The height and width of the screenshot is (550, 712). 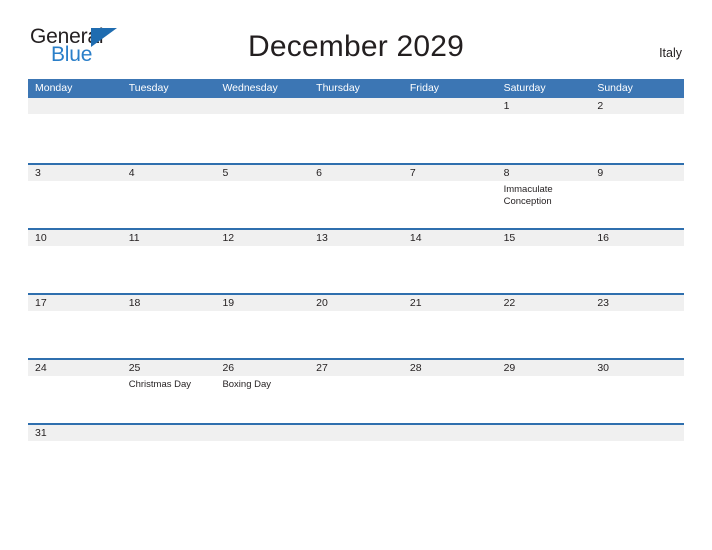 What do you see at coordinates (228, 368) in the screenshot?
I see `day-number: 26` at bounding box center [228, 368].